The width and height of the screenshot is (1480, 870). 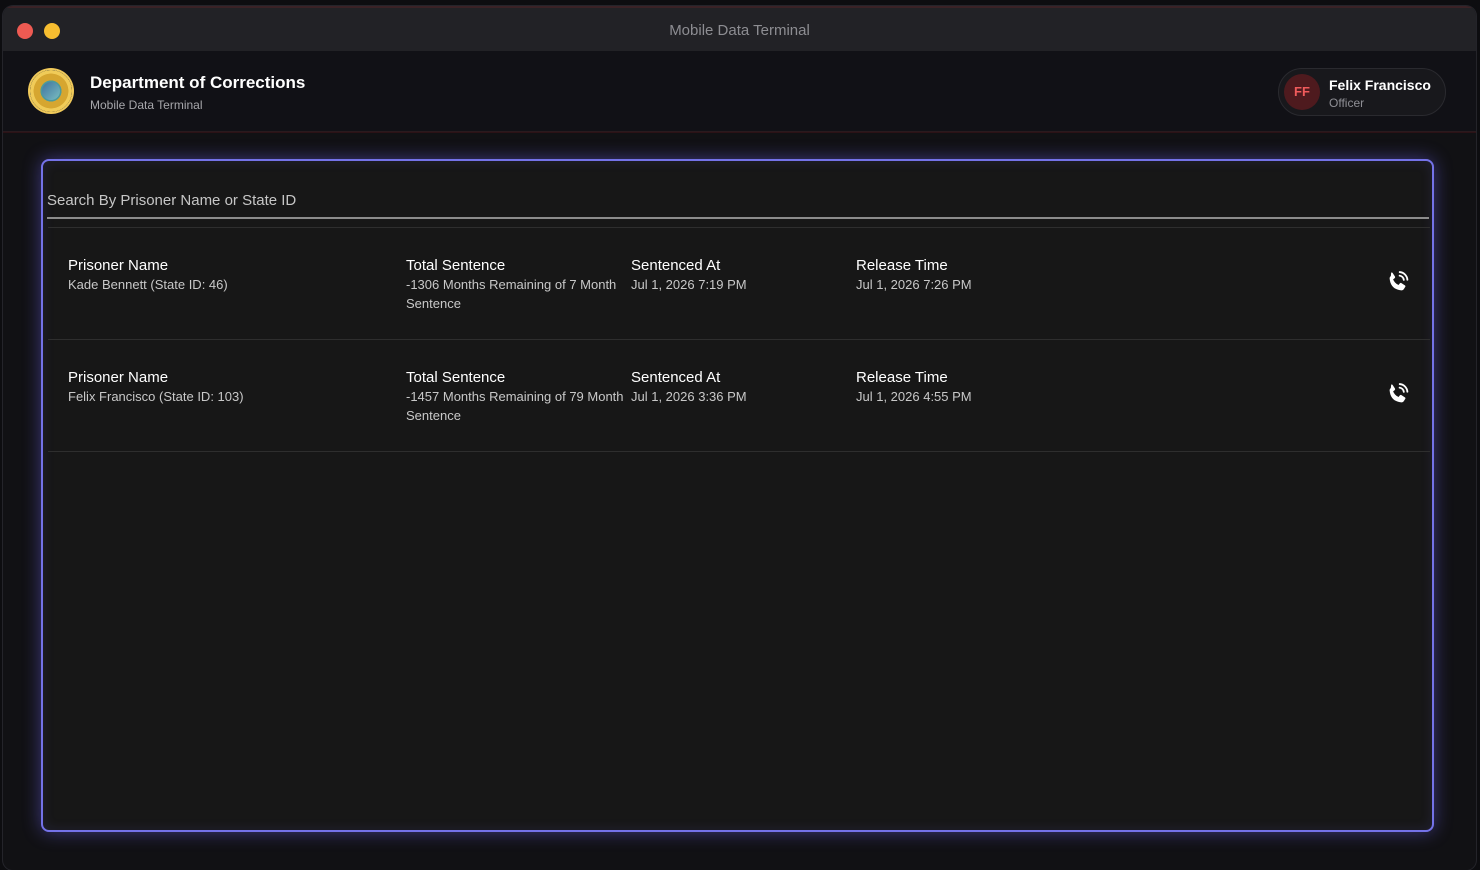 I want to click on user-role: Officer, so click(x=1347, y=103).